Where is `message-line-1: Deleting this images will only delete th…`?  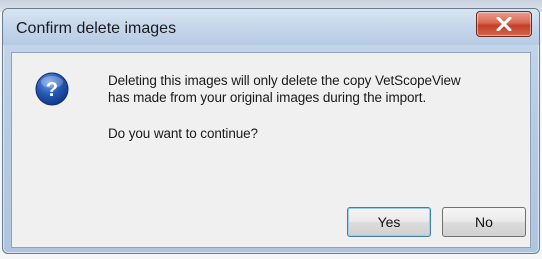 message-line-1: Deleting this images will only delete th… is located at coordinates (284, 80).